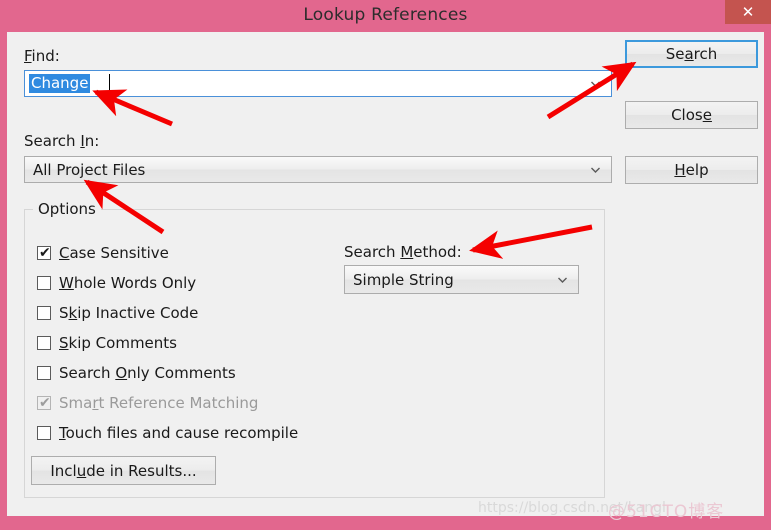 The image size is (771, 530). What do you see at coordinates (461, 279) in the screenshot?
I see `search-method-select: Simple String` at bounding box center [461, 279].